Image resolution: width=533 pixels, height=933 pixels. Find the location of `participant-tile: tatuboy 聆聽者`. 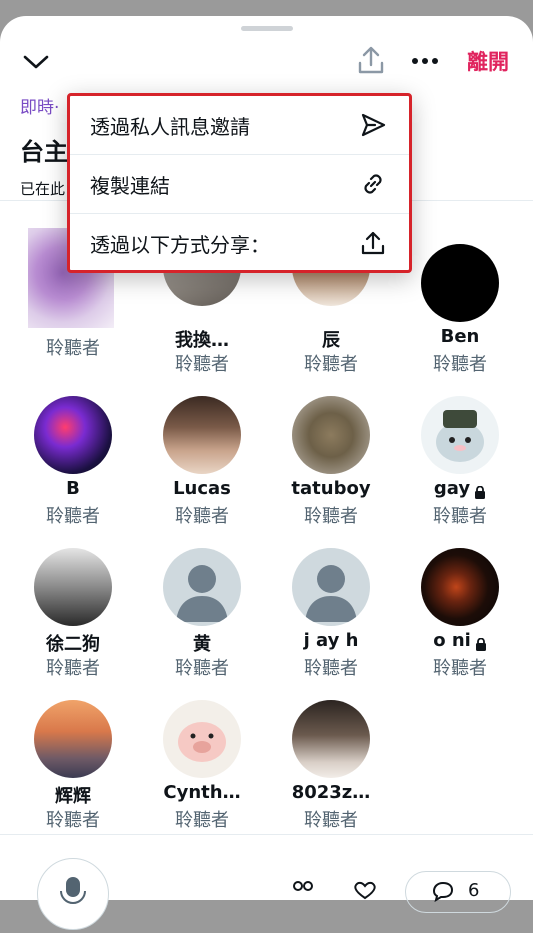

participant-tile: tatuboy 聆聽者 is located at coordinates (331, 466).